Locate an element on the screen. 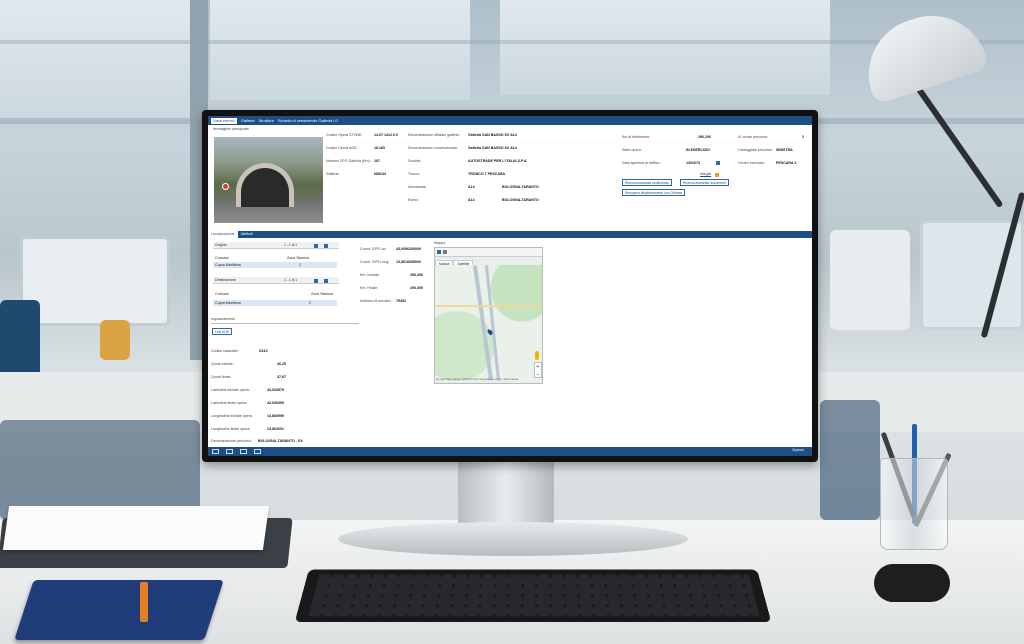  field-carreggiata: Carreggiata percorso: SINISTRA is located at coordinates (765, 150).